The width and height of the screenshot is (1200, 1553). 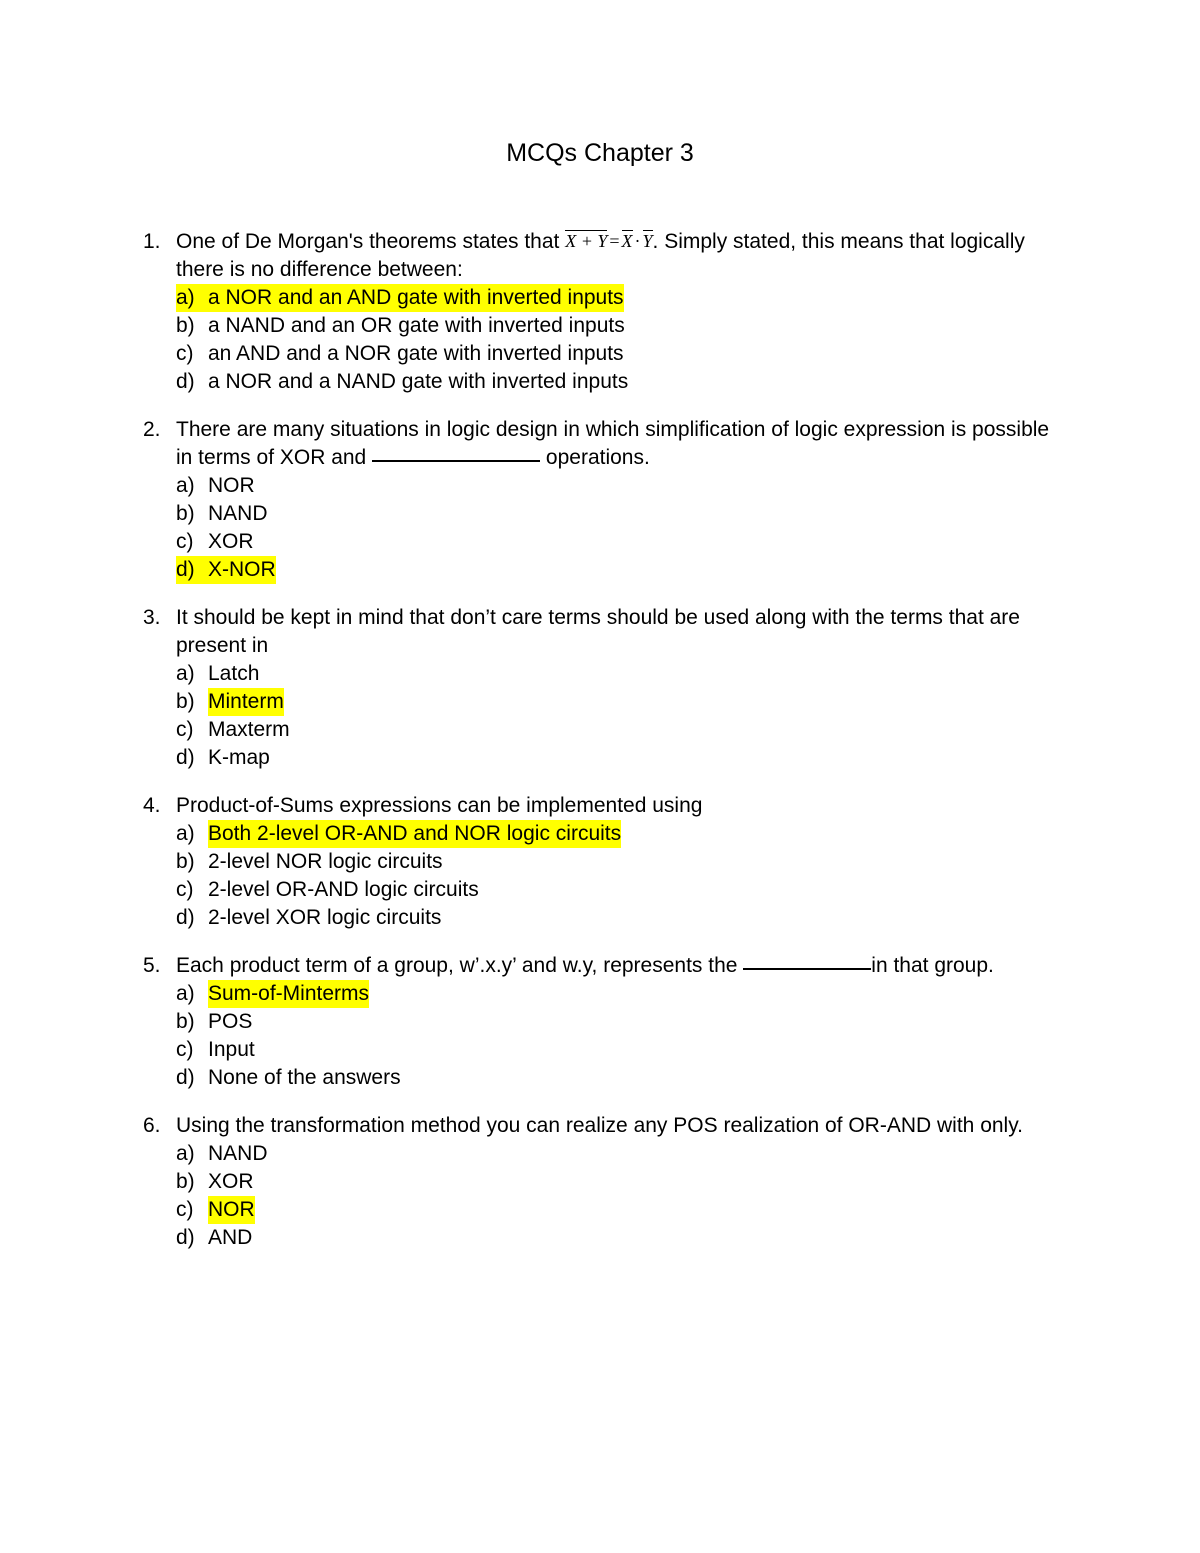 What do you see at coordinates (613, 758) in the screenshot?
I see `option-3d: d) K-map` at bounding box center [613, 758].